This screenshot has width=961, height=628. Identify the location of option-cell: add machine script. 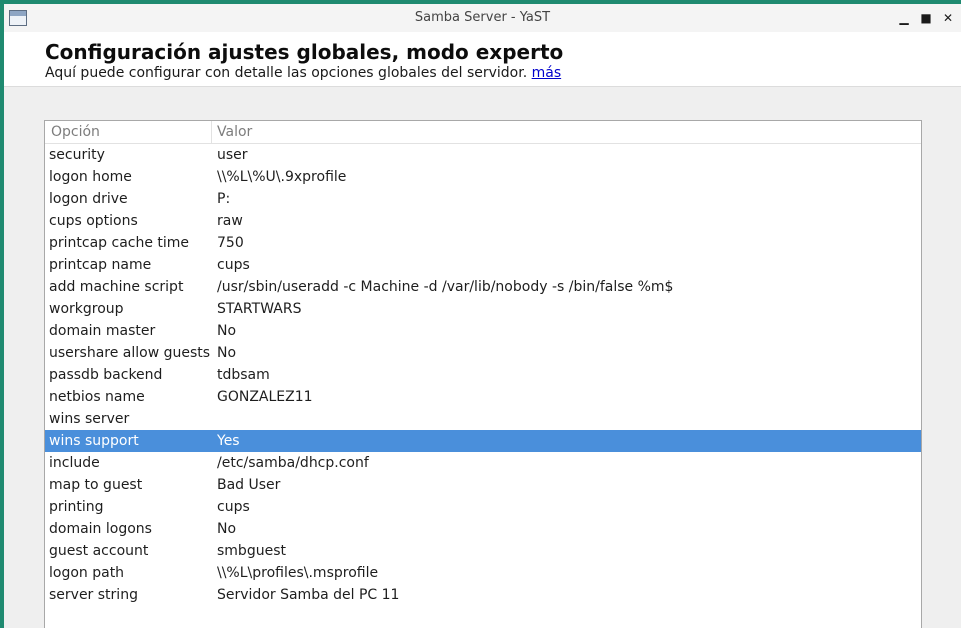
(116, 287).